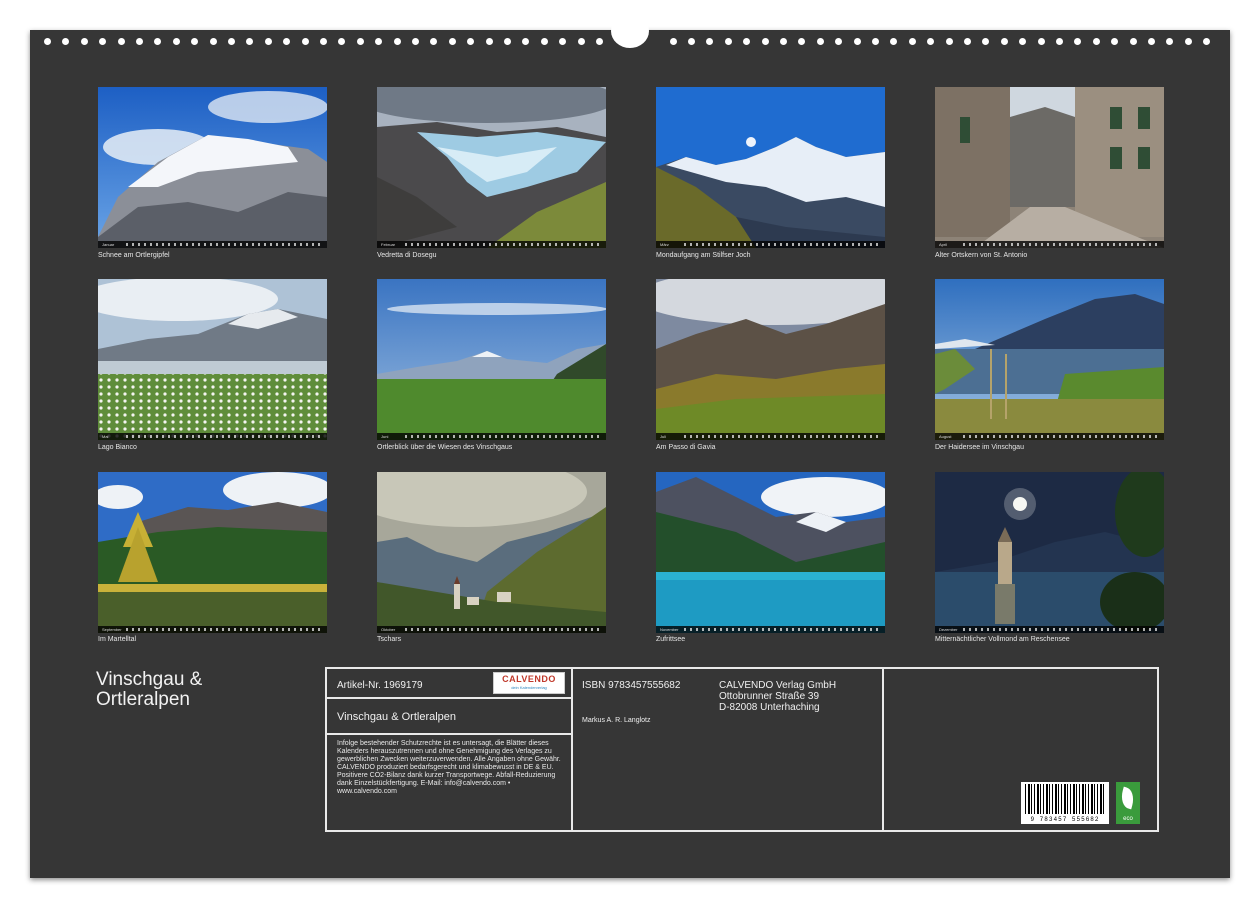 Image resolution: width=1260 pixels, height=908 pixels. What do you see at coordinates (1002, 639) in the screenshot?
I see `caption-december: Mitternächtlicher Vollmond am Reschensee` at bounding box center [1002, 639].